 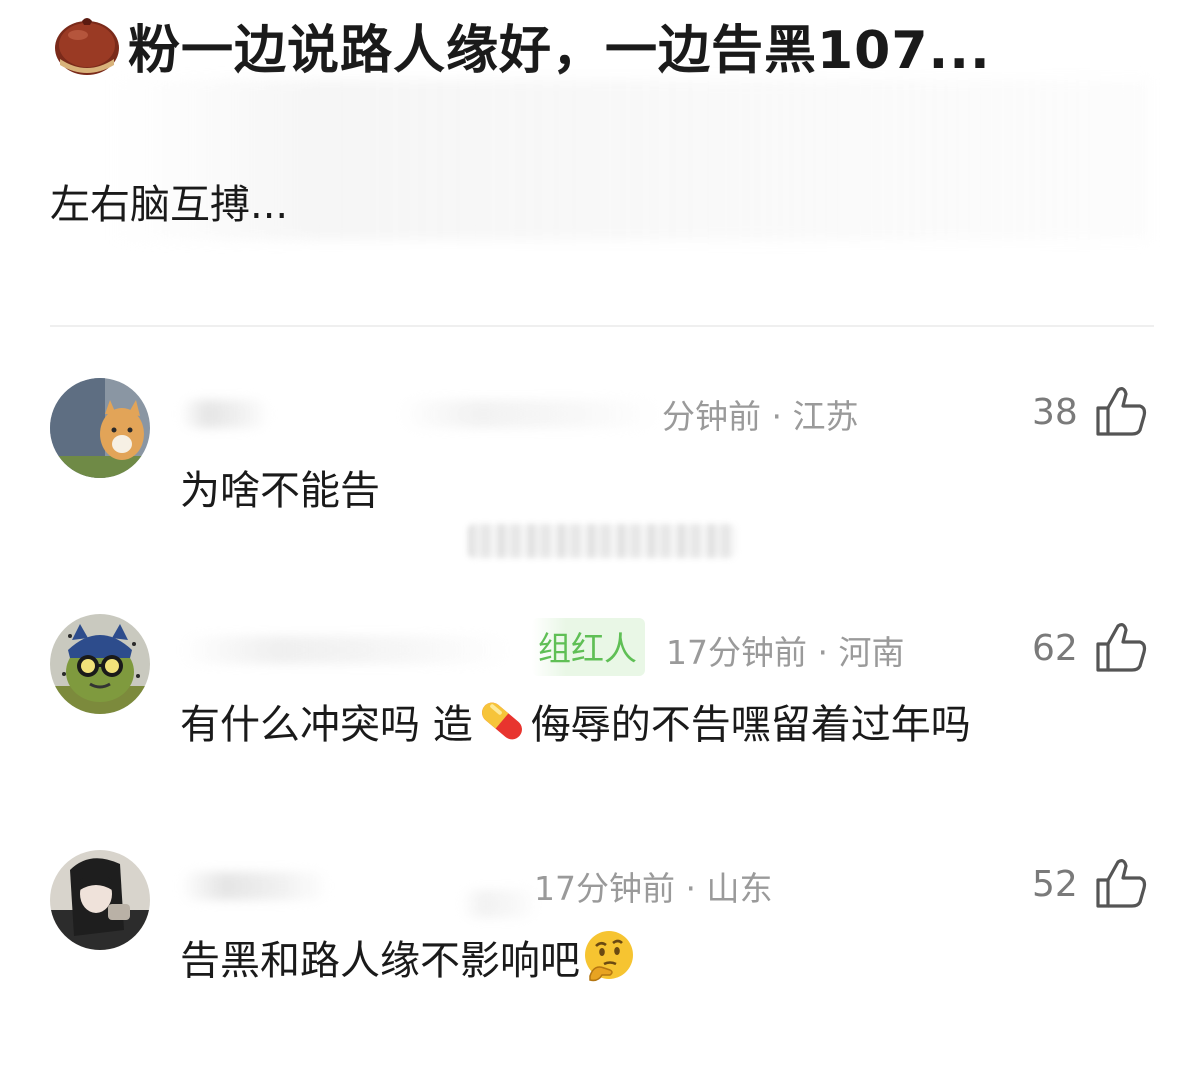 What do you see at coordinates (1055, 884) in the screenshot?
I see `like-count: 52` at bounding box center [1055, 884].